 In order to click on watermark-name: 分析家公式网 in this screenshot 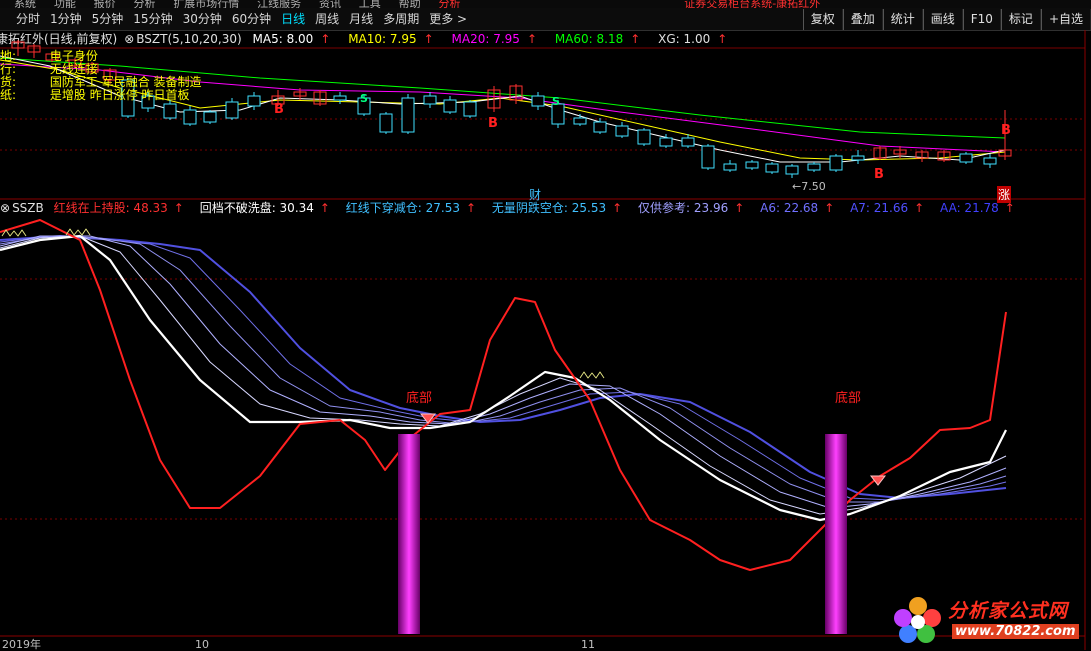, I will do `click(1008, 611)`.